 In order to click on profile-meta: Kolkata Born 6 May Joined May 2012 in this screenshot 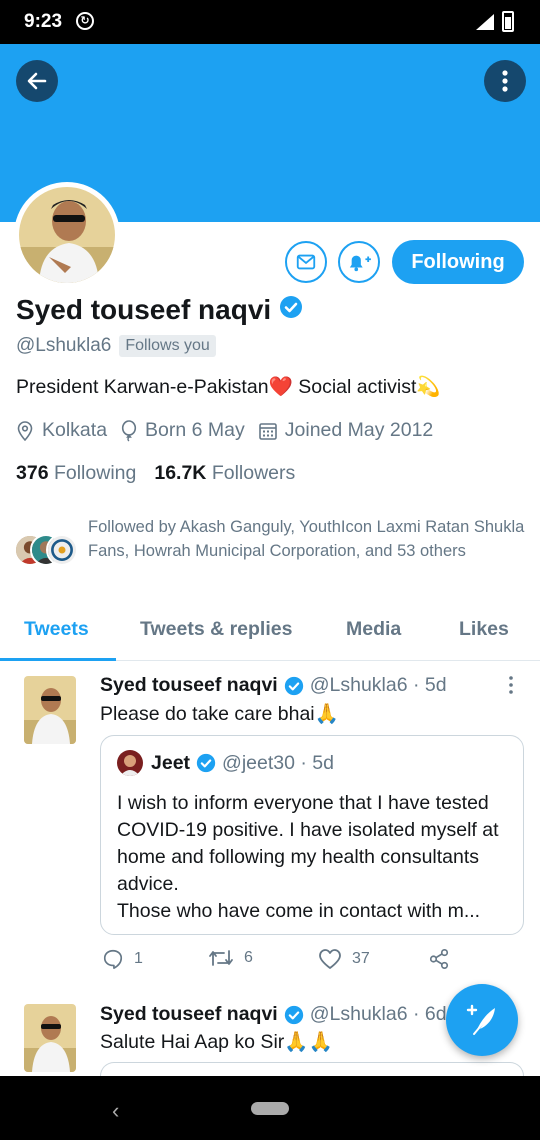, I will do `click(231, 430)`.